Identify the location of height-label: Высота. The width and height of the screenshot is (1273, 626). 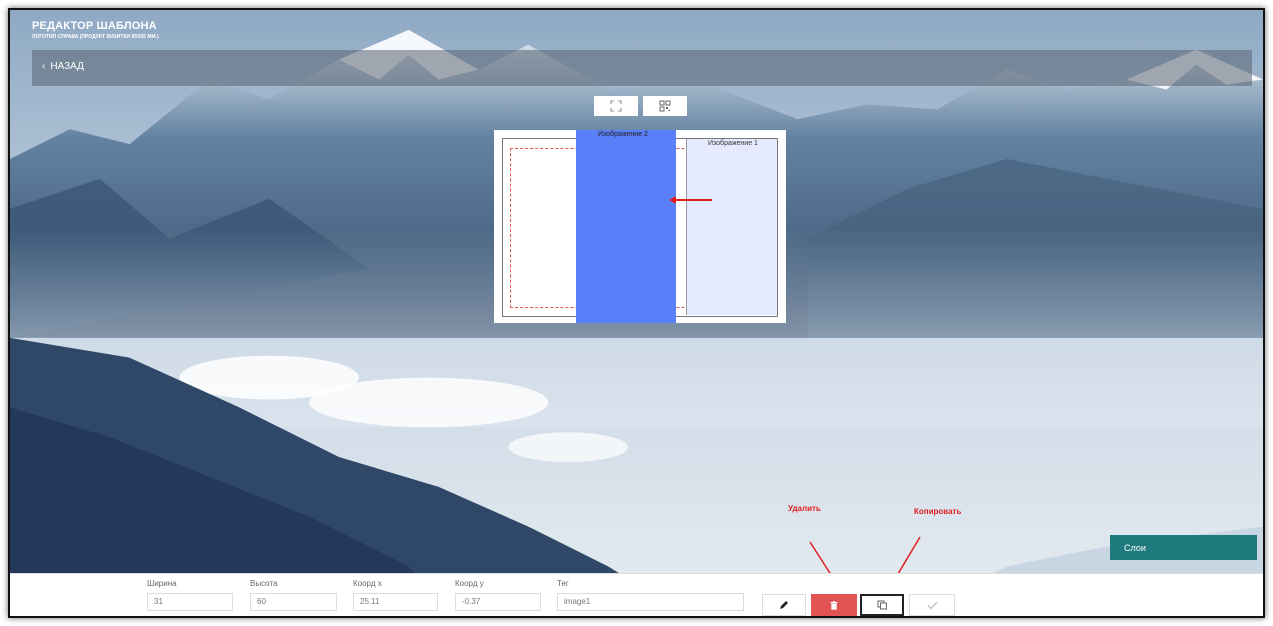
(264, 583).